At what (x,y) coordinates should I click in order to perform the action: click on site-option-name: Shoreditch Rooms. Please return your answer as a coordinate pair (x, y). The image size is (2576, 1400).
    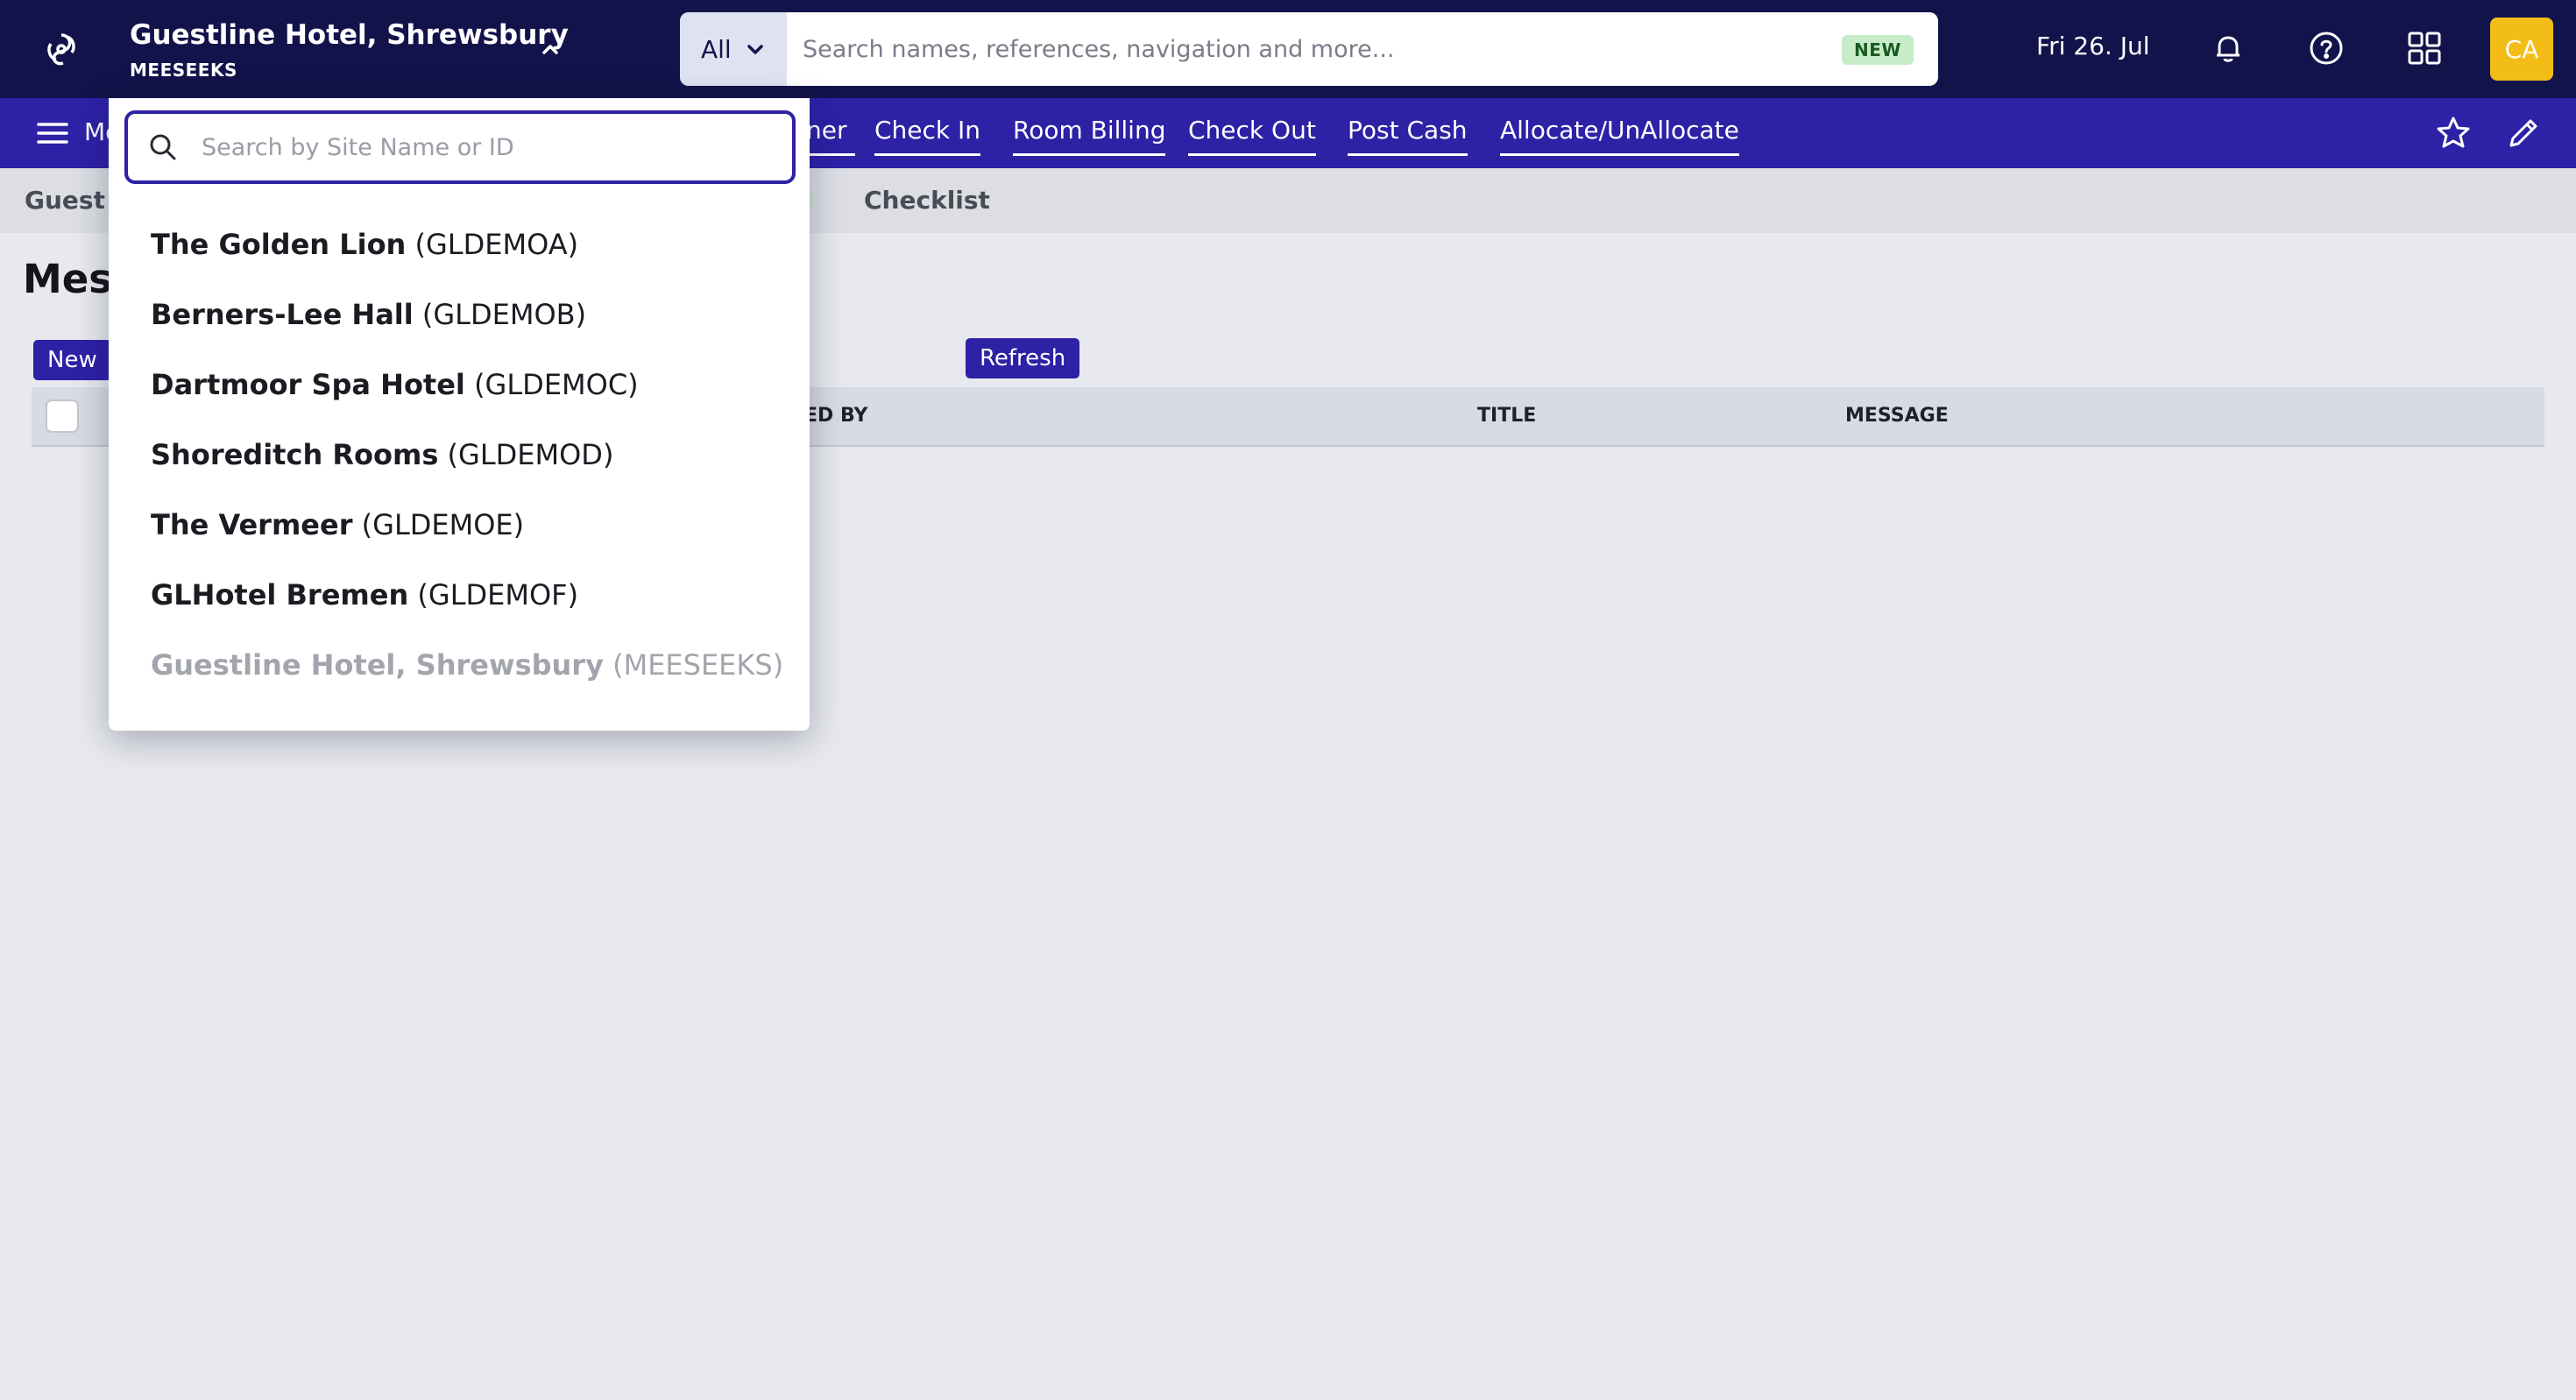
    Looking at the image, I should click on (295, 454).